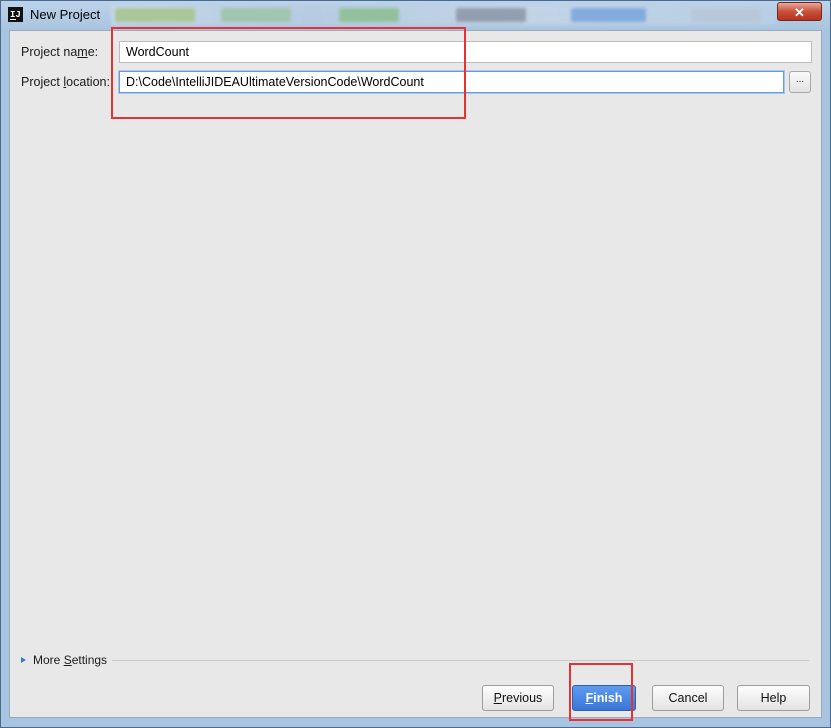 This screenshot has width=831, height=728. What do you see at coordinates (688, 698) in the screenshot?
I see `cancel-button: Cancel` at bounding box center [688, 698].